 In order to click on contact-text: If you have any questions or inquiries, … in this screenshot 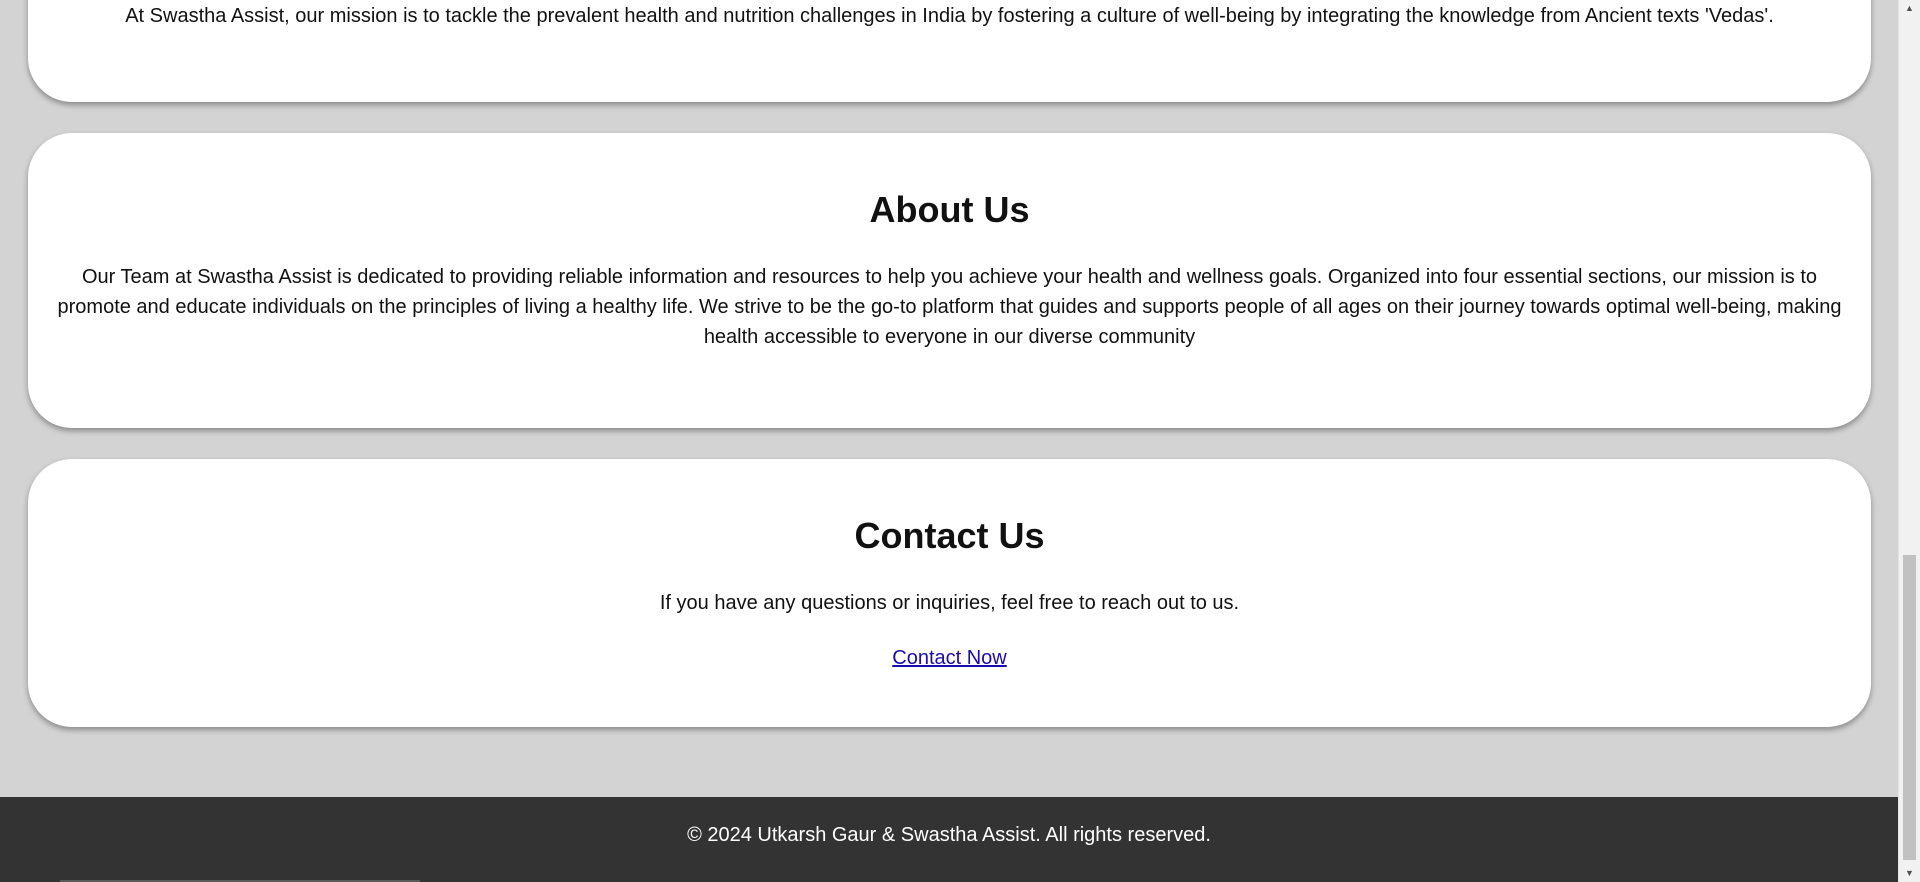, I will do `click(949, 603)`.